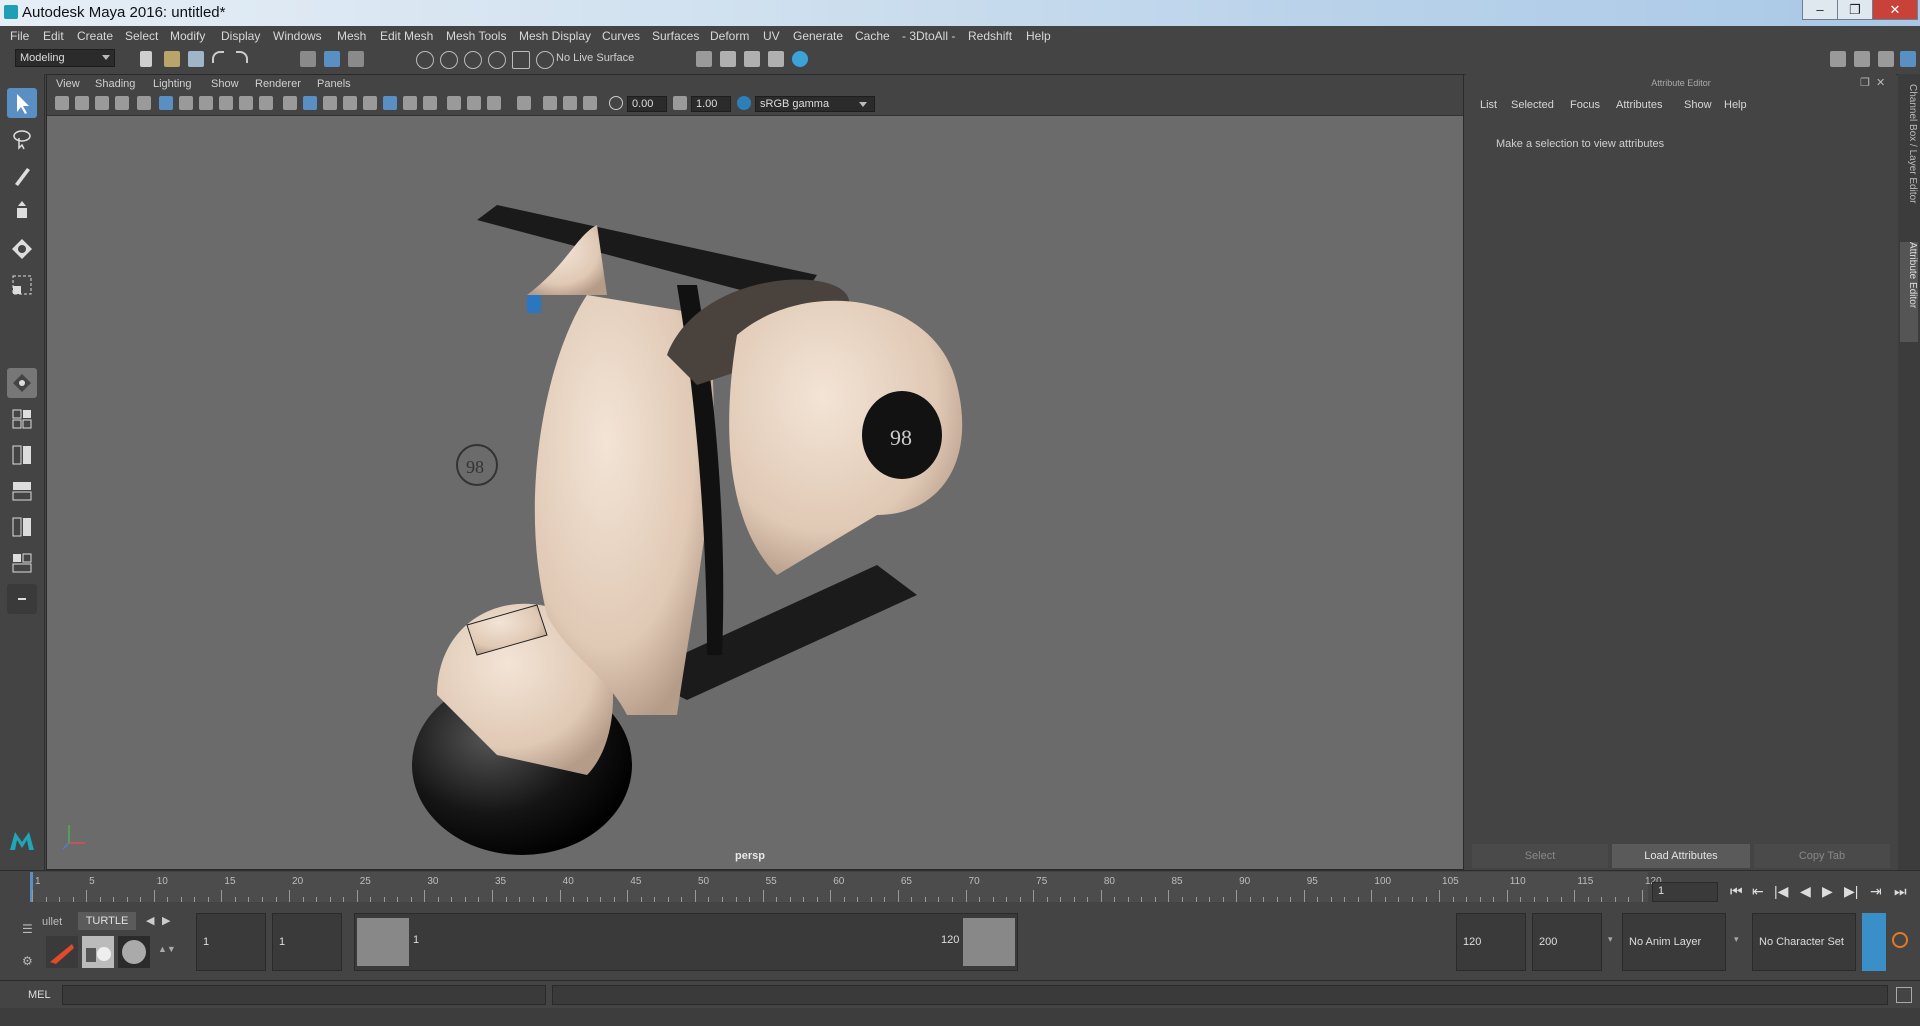 This screenshot has height=1026, width=1920. I want to click on new-scene-icon, so click(146, 59).